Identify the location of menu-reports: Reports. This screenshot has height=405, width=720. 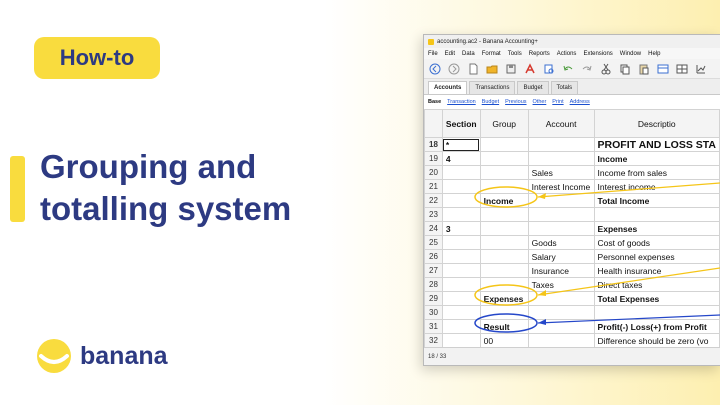
(539, 54).